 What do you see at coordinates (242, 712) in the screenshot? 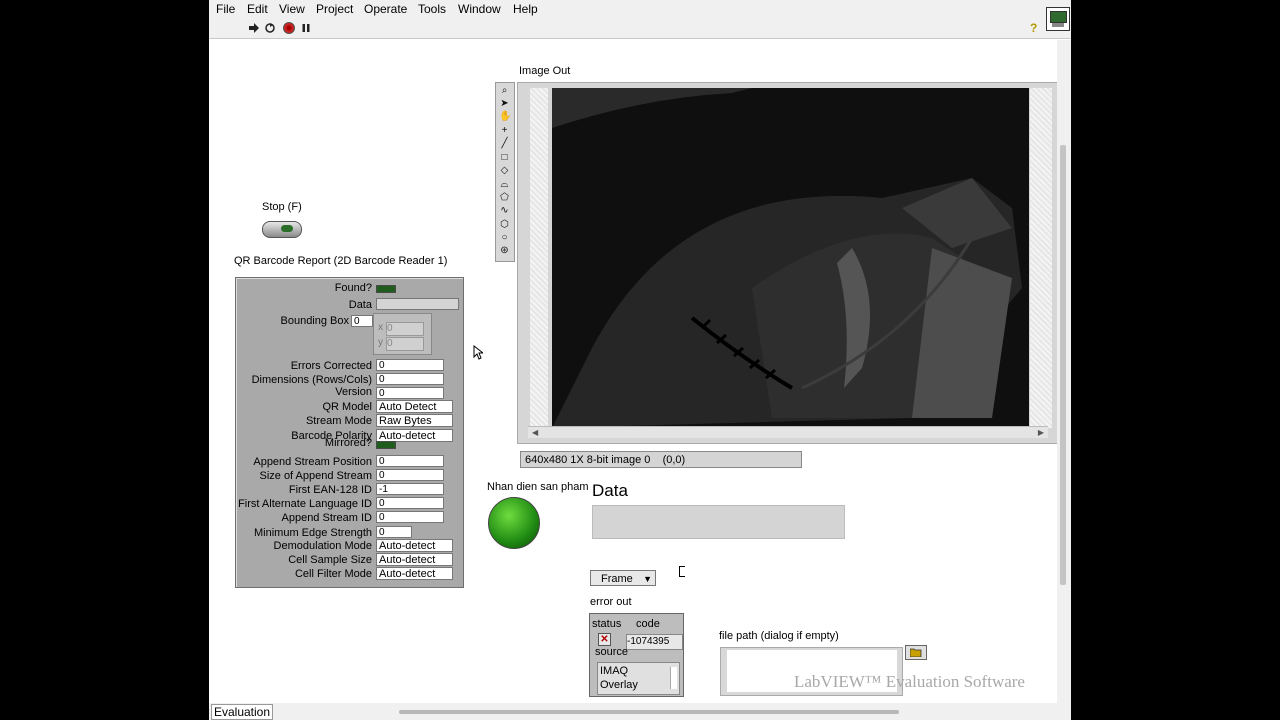
I see `evaluation-tab: Evaluation` at bounding box center [242, 712].